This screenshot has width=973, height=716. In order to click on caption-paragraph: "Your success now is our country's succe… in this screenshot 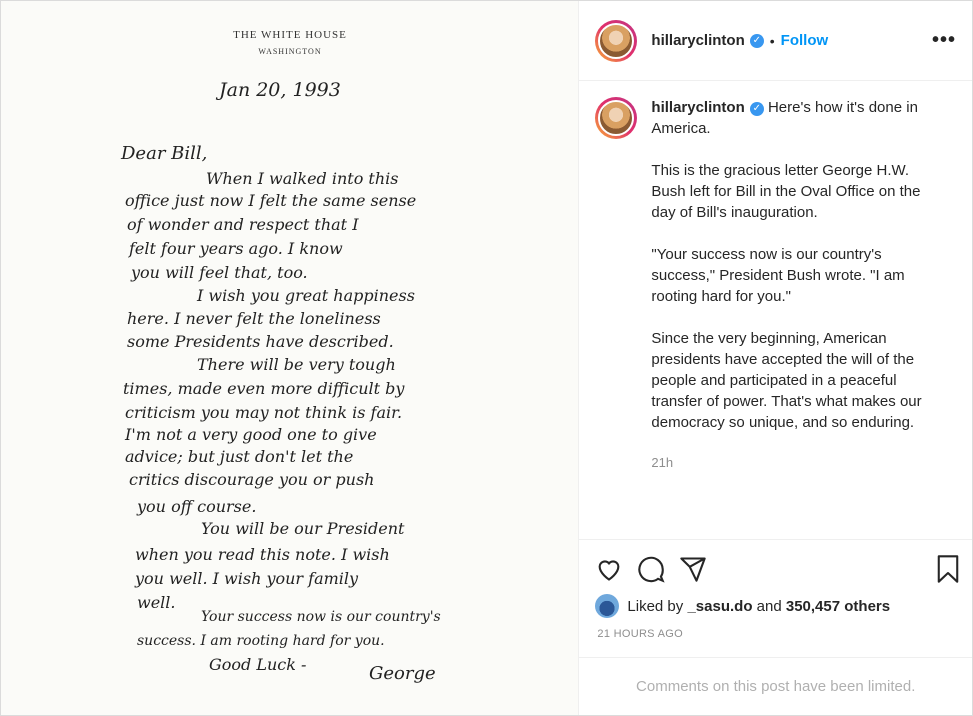, I will do `click(778, 275)`.